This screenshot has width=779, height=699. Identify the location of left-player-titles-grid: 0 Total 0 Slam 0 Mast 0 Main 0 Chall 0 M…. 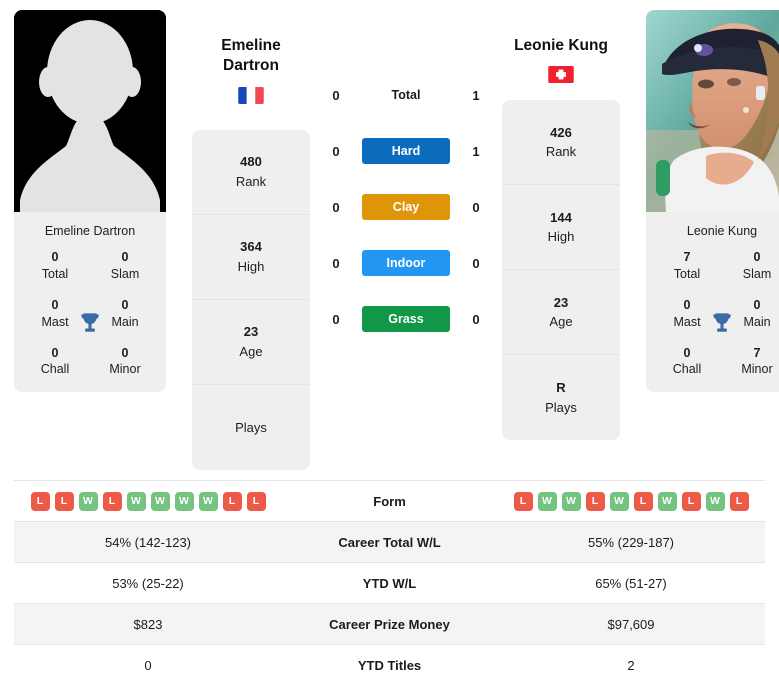
(90, 321).